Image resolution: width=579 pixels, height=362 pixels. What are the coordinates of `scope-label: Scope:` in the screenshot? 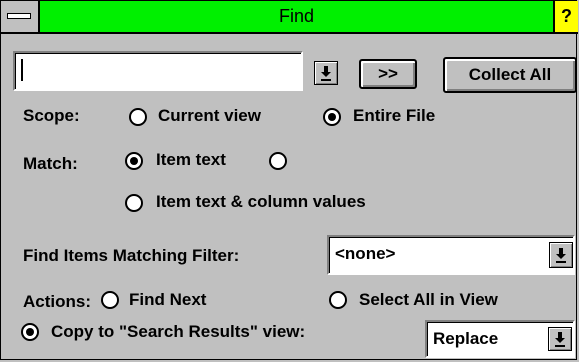 It's located at (51, 115).